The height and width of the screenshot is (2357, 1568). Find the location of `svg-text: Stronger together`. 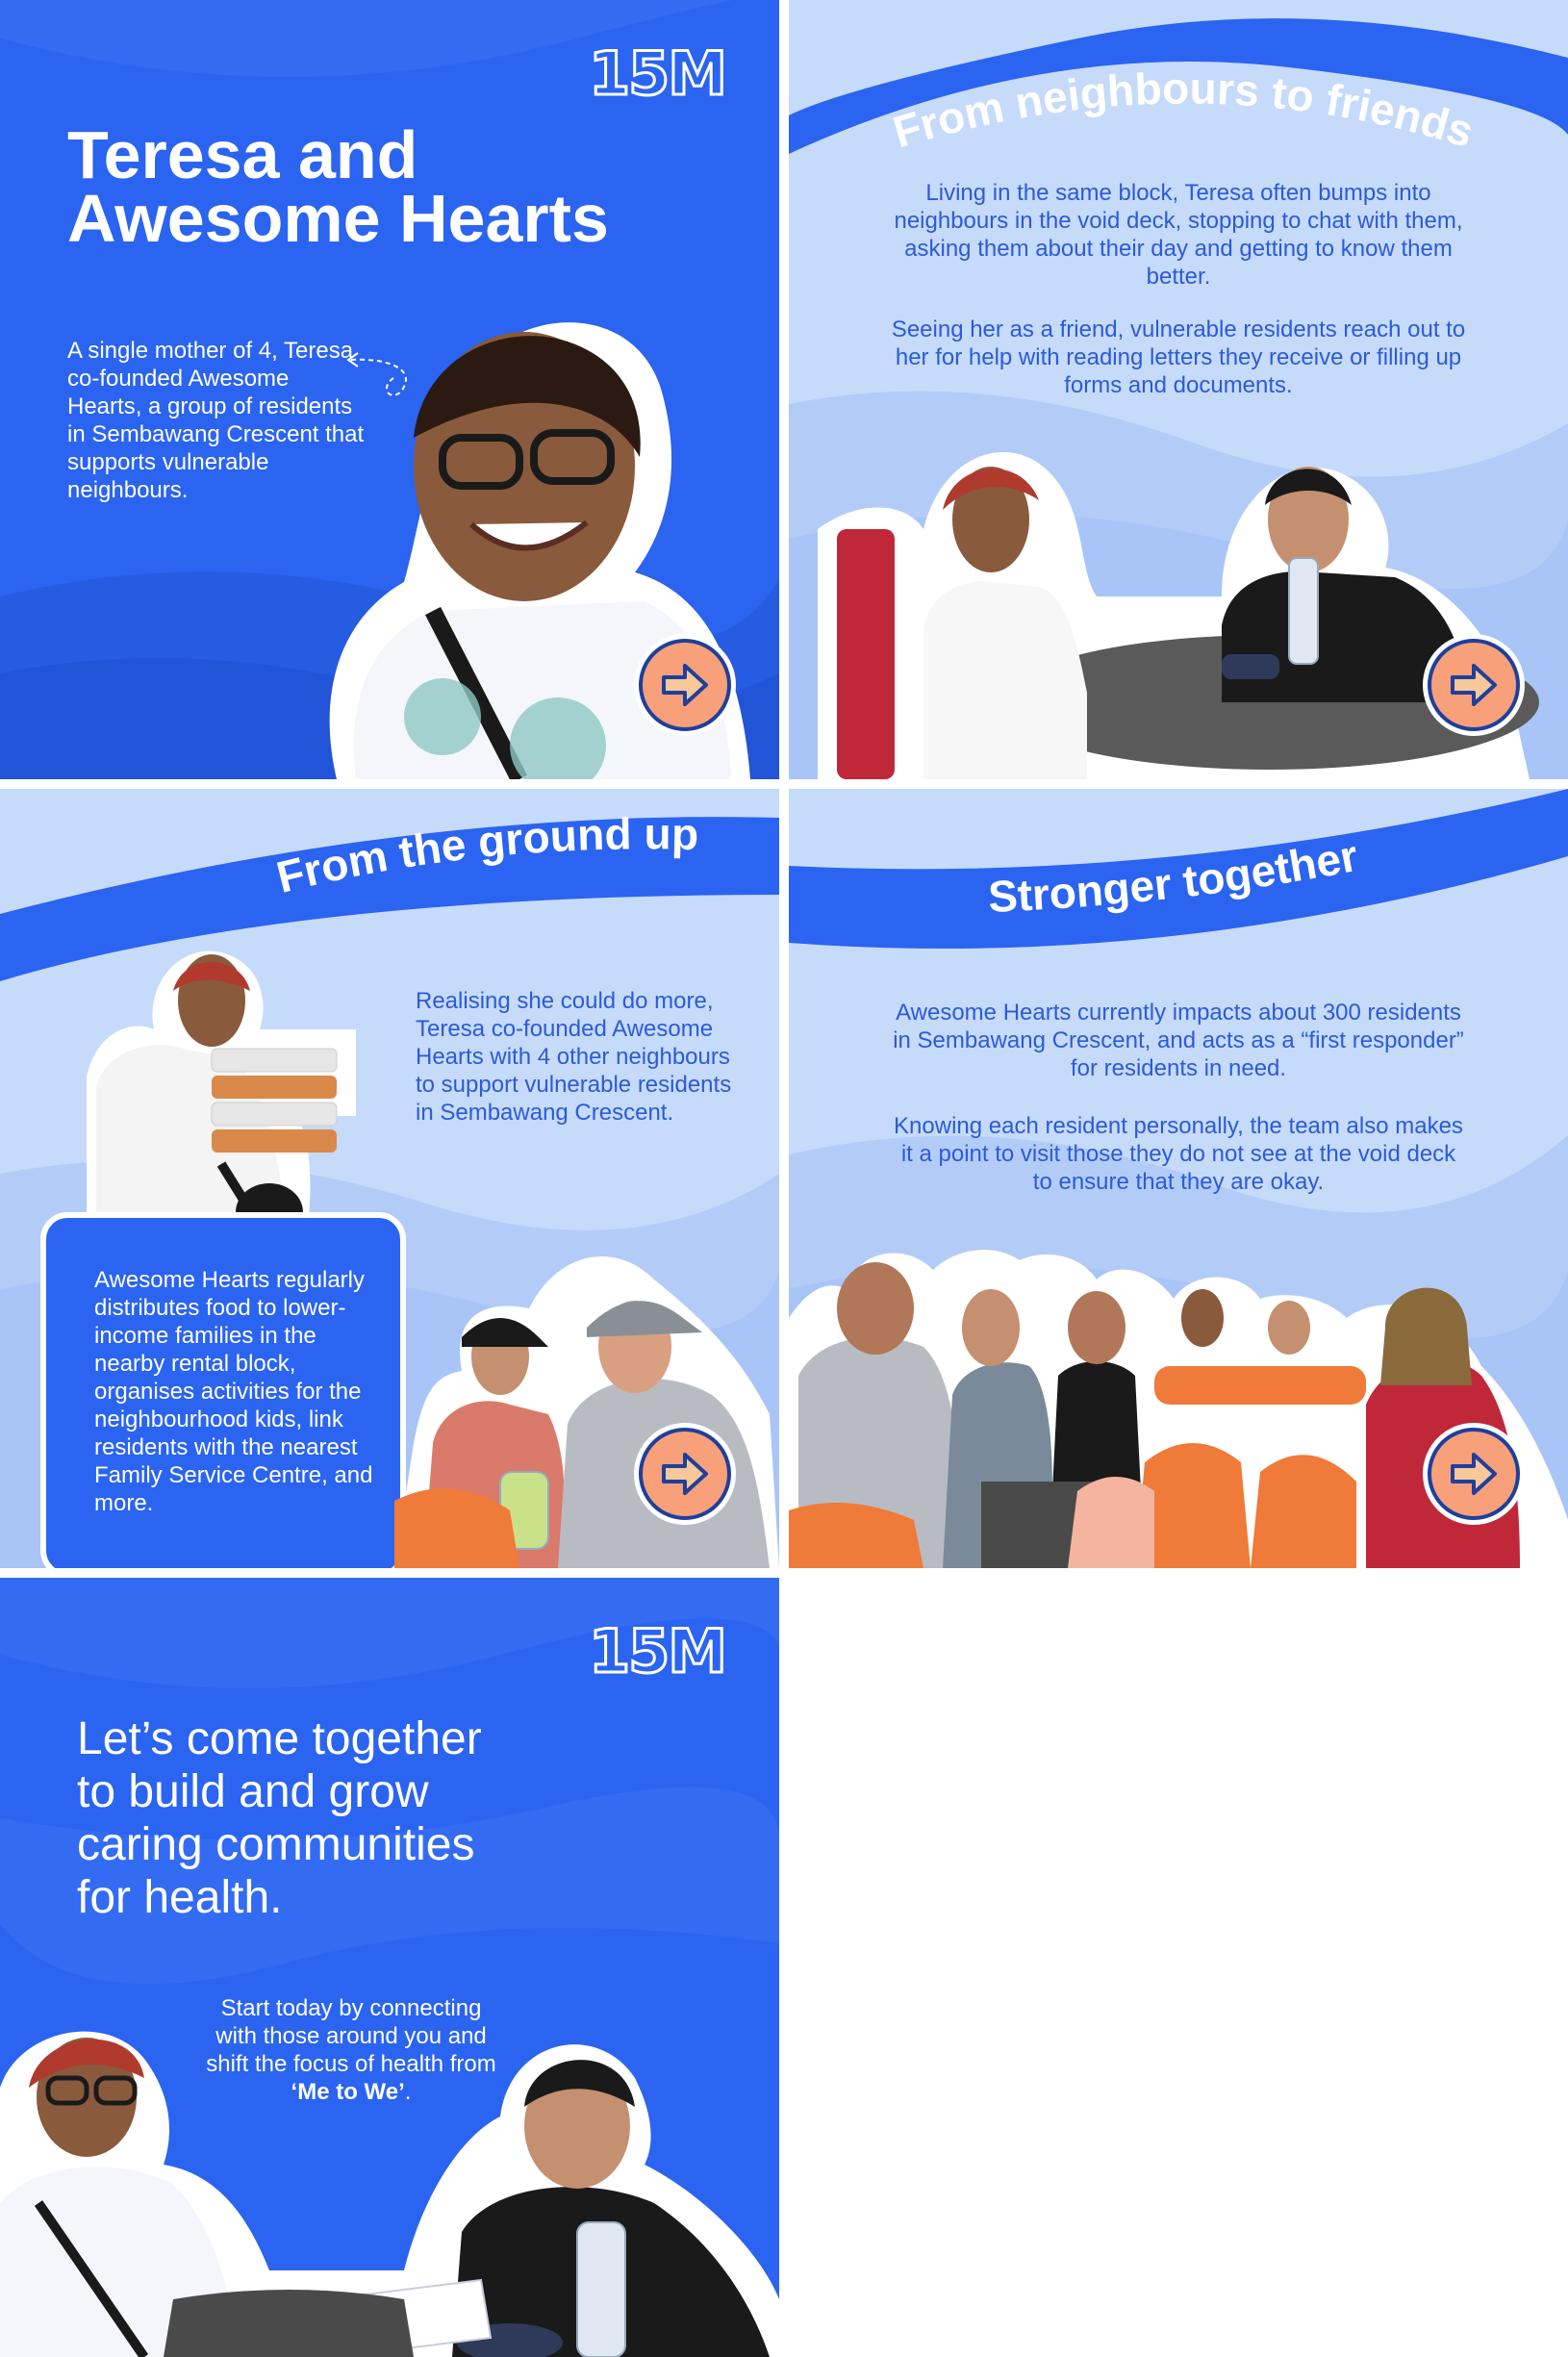

svg-text: Stronger together is located at coordinates (1174, 876).